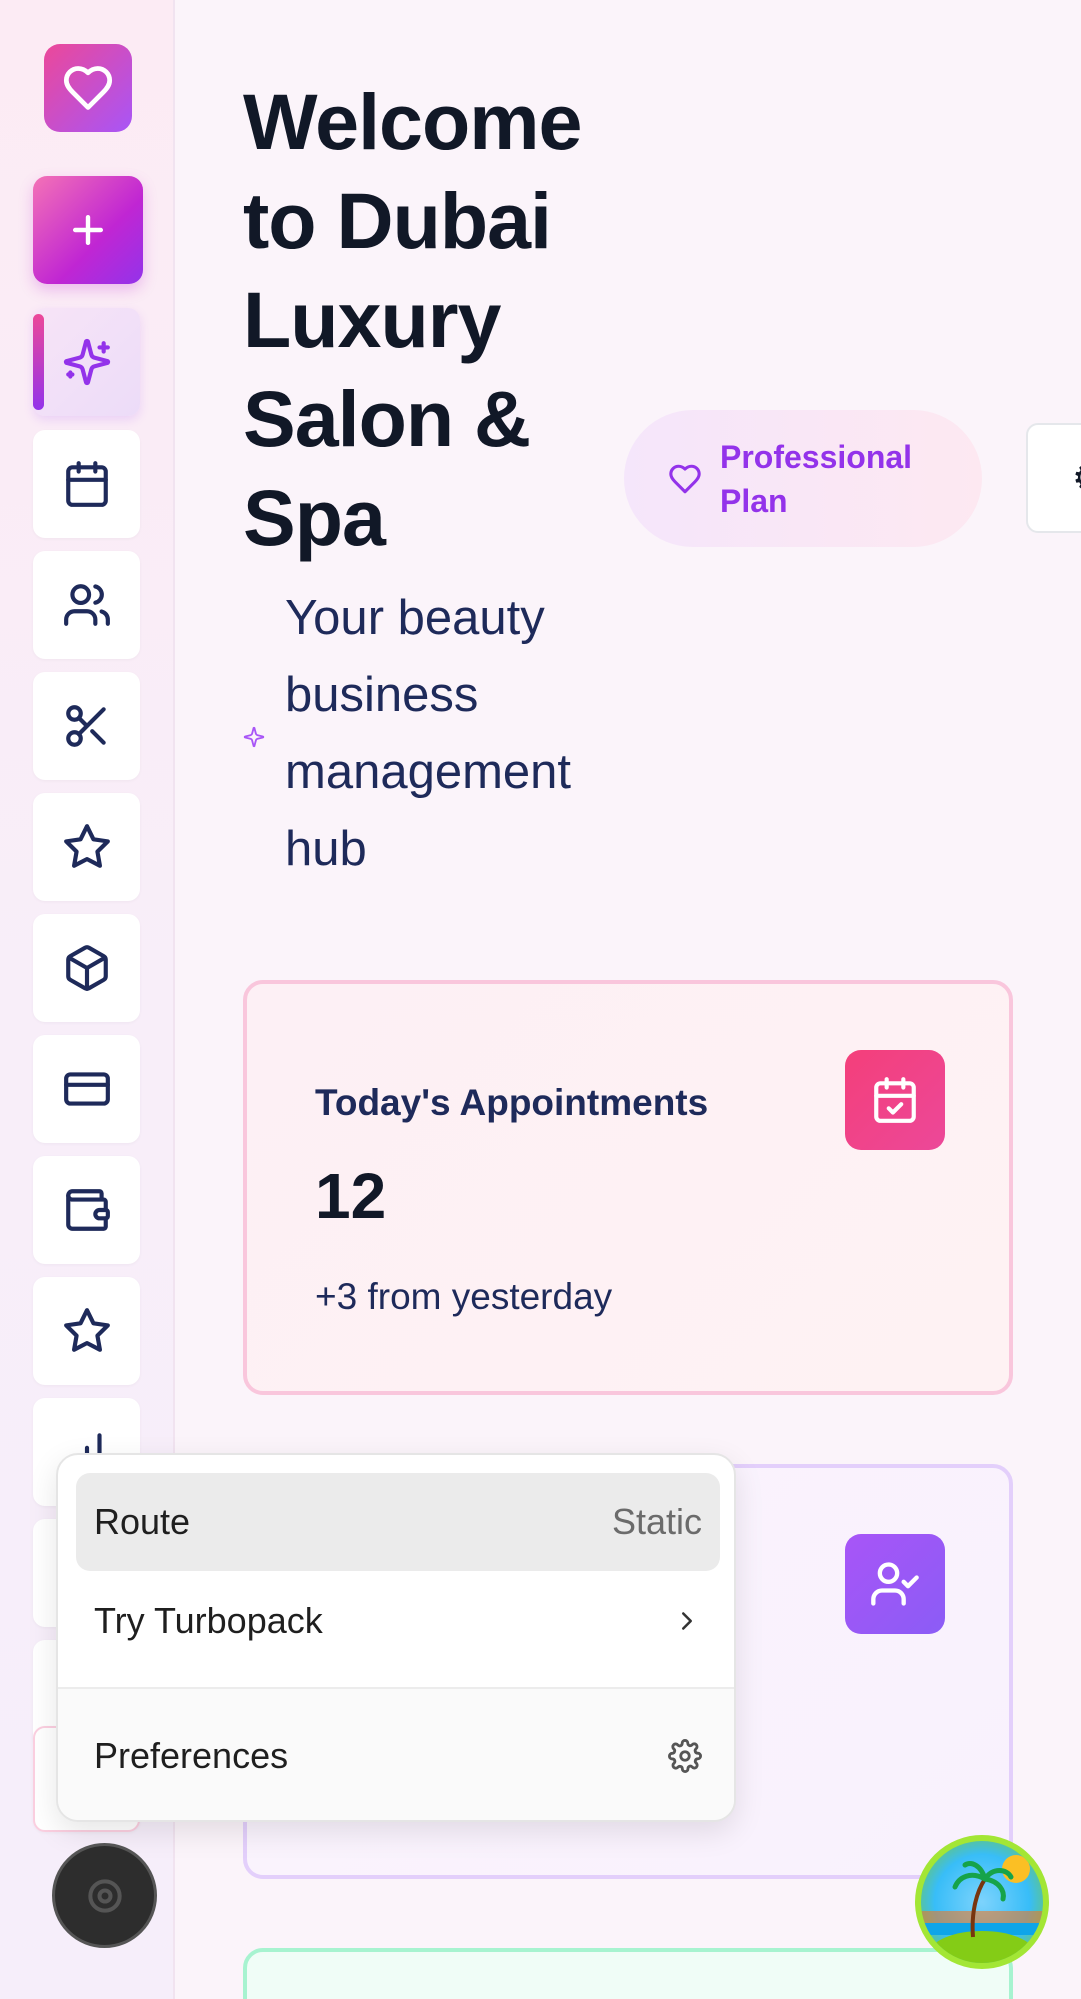  I want to click on stat-card-third, so click(628, 1973).